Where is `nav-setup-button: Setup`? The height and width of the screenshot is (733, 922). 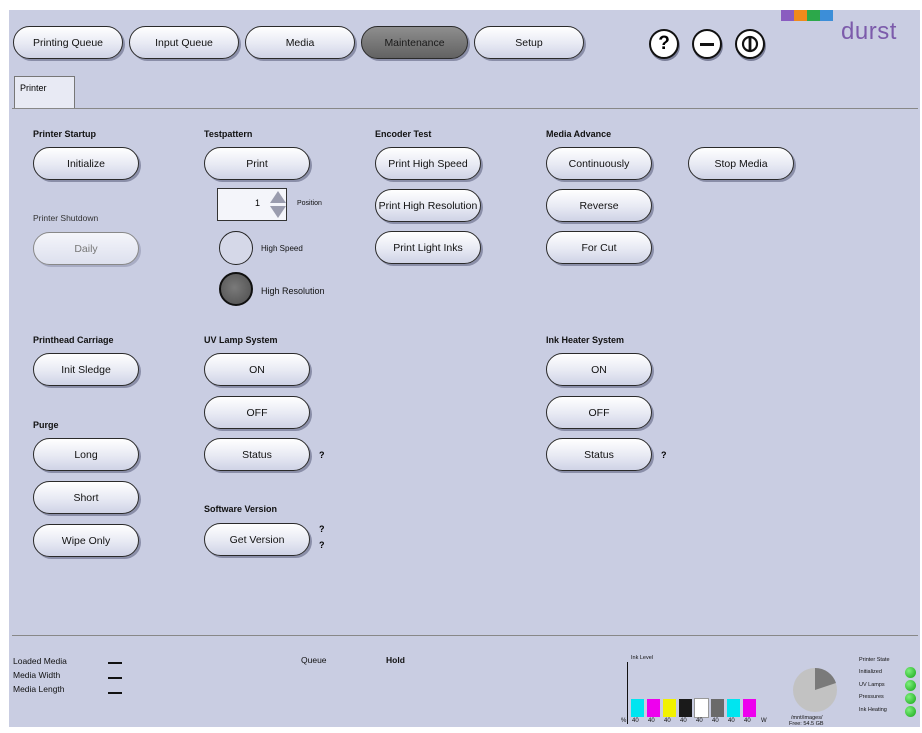
nav-setup-button: Setup is located at coordinates (529, 42).